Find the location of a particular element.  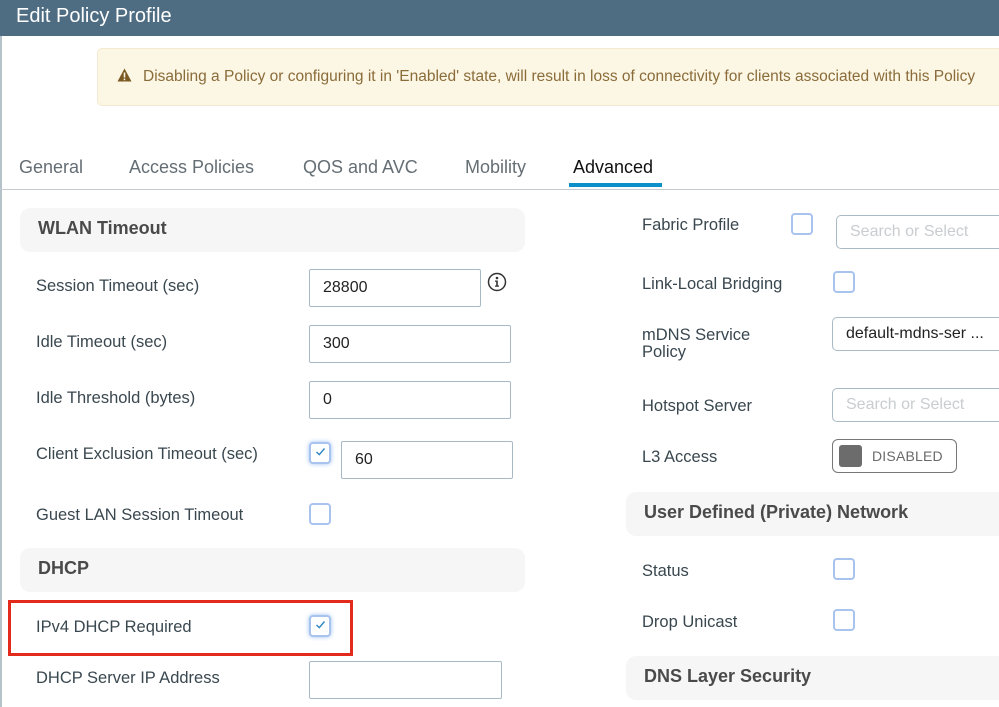

hotspot-server-placeholder: Search or Select is located at coordinates (905, 404).